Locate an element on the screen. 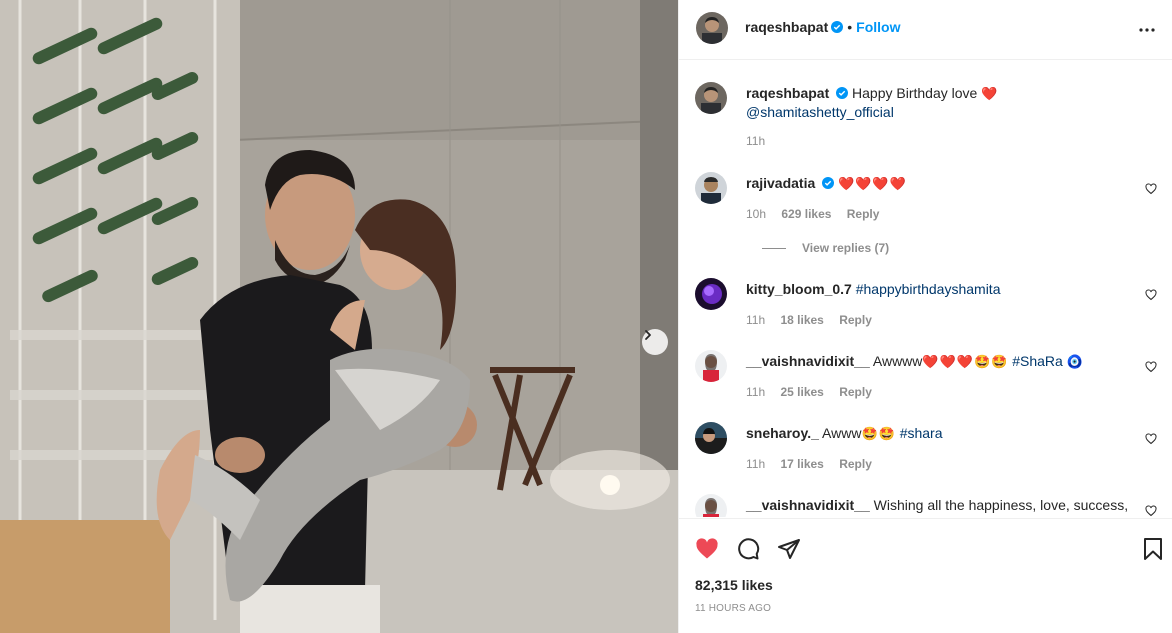  comment-emoji: ❤️❤️❤️❤️ is located at coordinates (872, 183).